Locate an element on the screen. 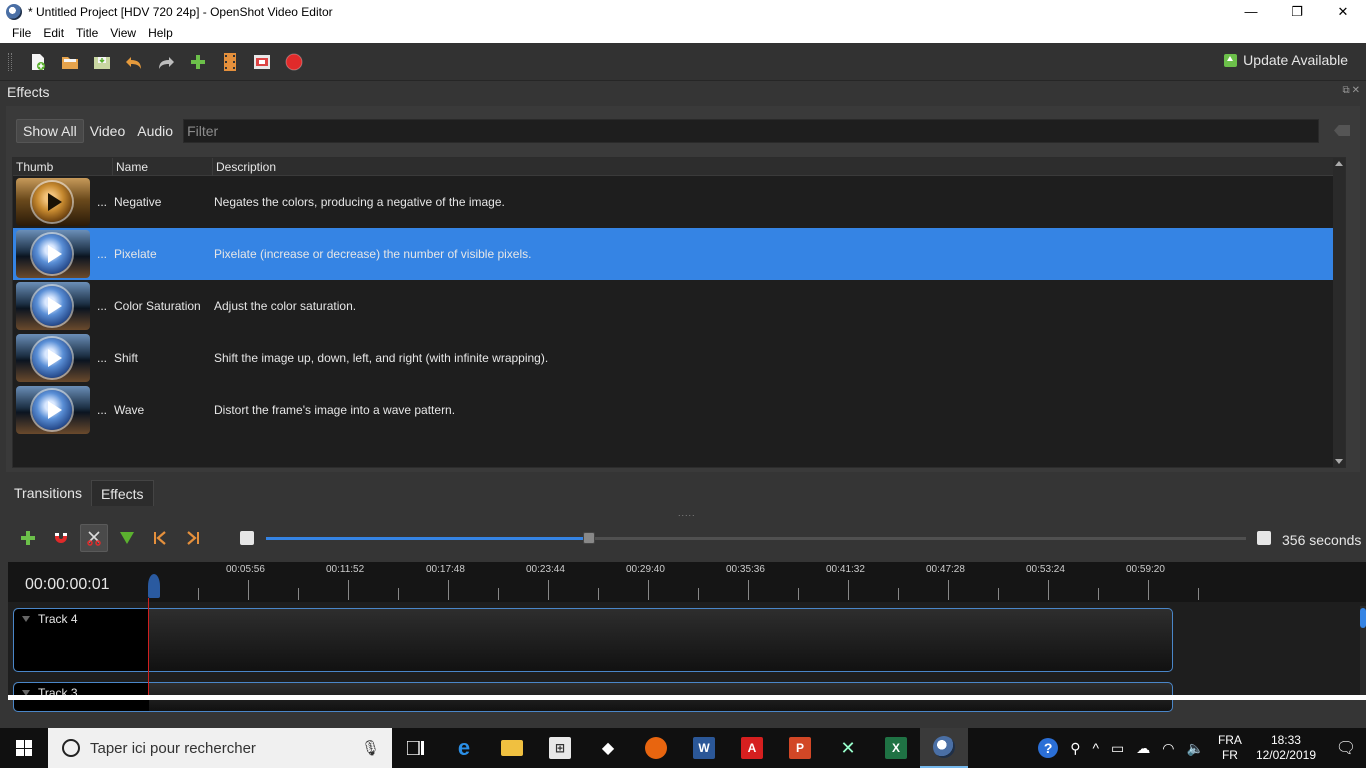  razor-tool-icon is located at coordinates (94, 538).